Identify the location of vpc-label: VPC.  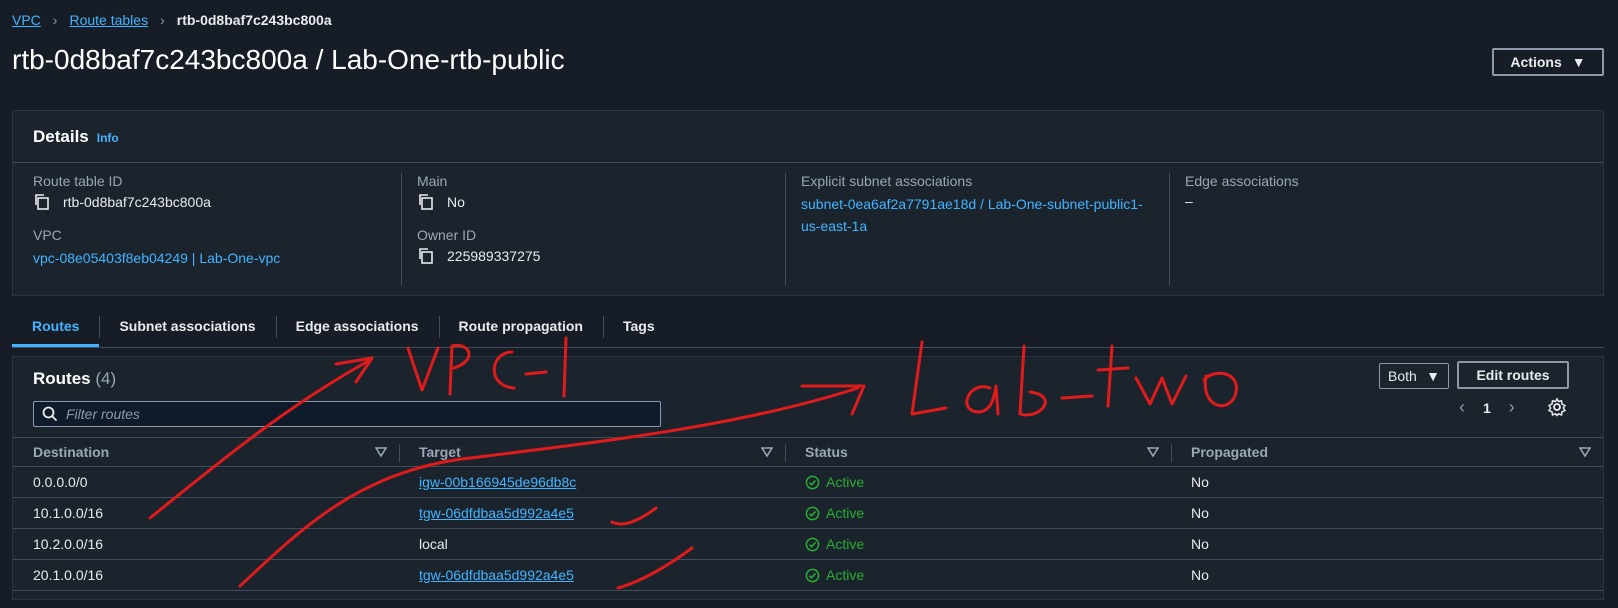
(47, 235).